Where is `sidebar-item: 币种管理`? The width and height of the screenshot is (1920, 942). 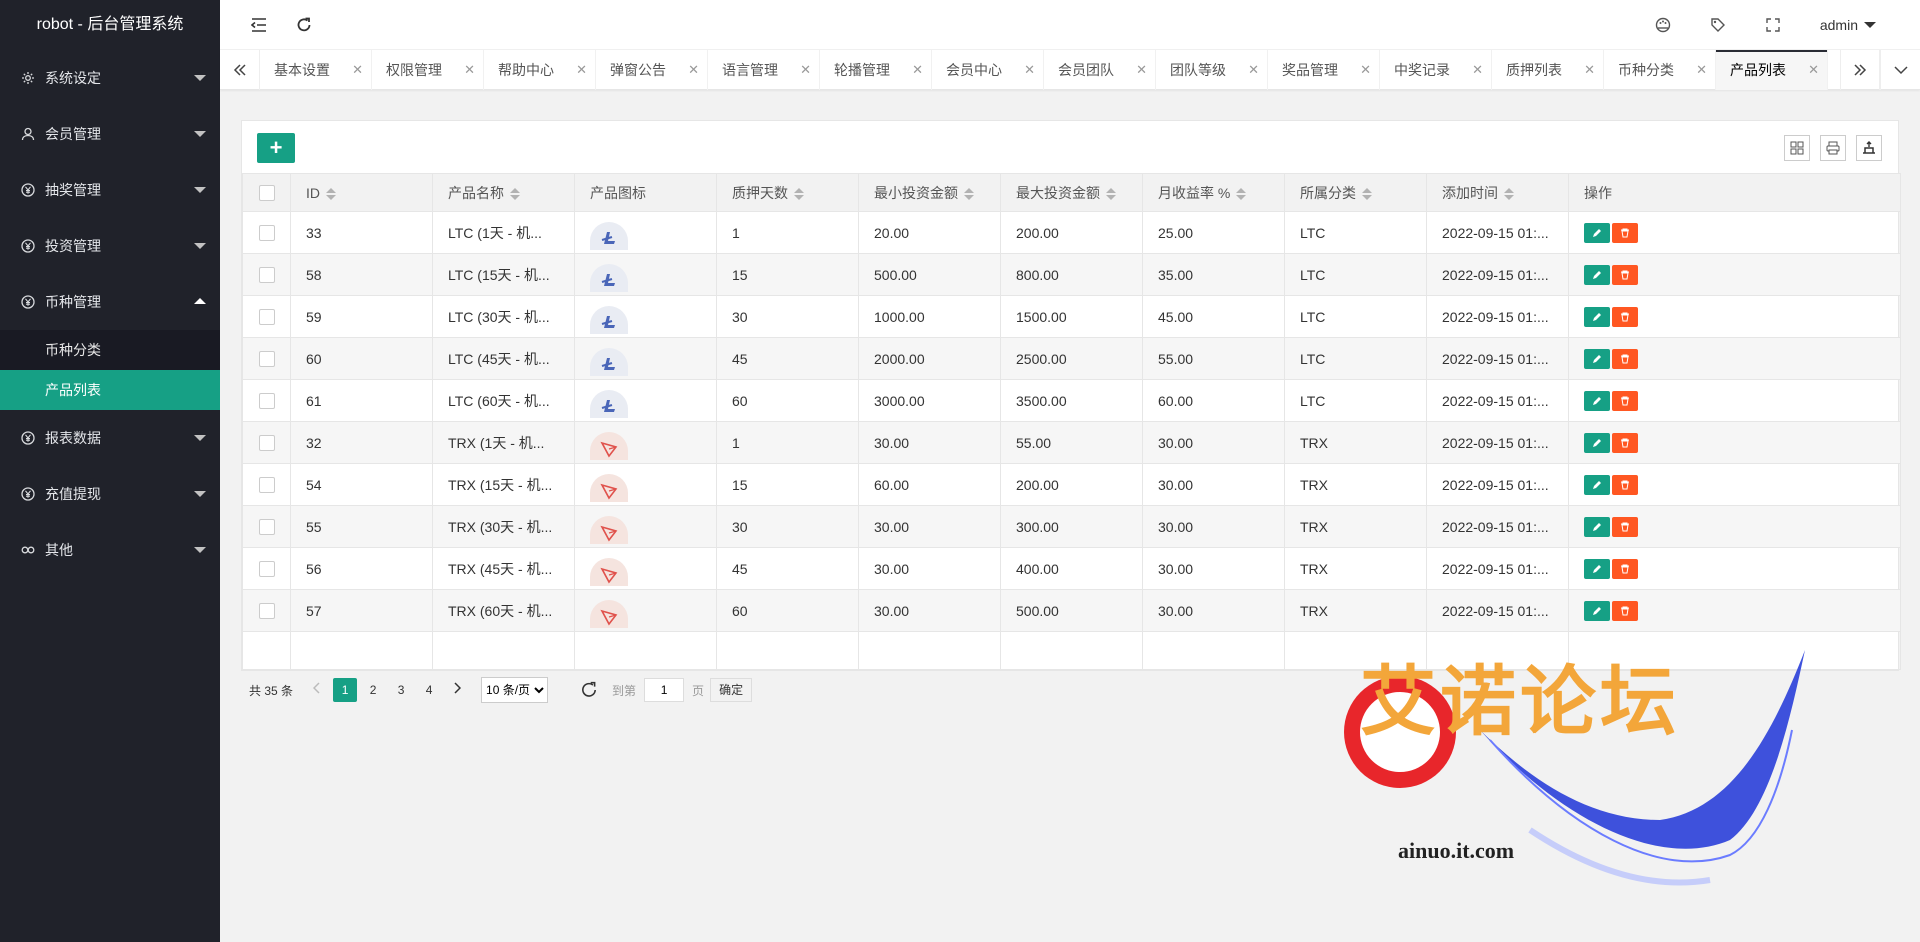
sidebar-item: 币种管理 is located at coordinates (110, 302).